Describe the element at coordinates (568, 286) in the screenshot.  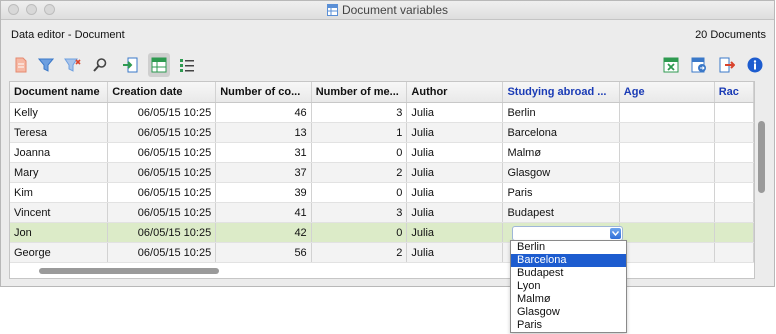
I see `dropdown-option: Lyon` at that location.